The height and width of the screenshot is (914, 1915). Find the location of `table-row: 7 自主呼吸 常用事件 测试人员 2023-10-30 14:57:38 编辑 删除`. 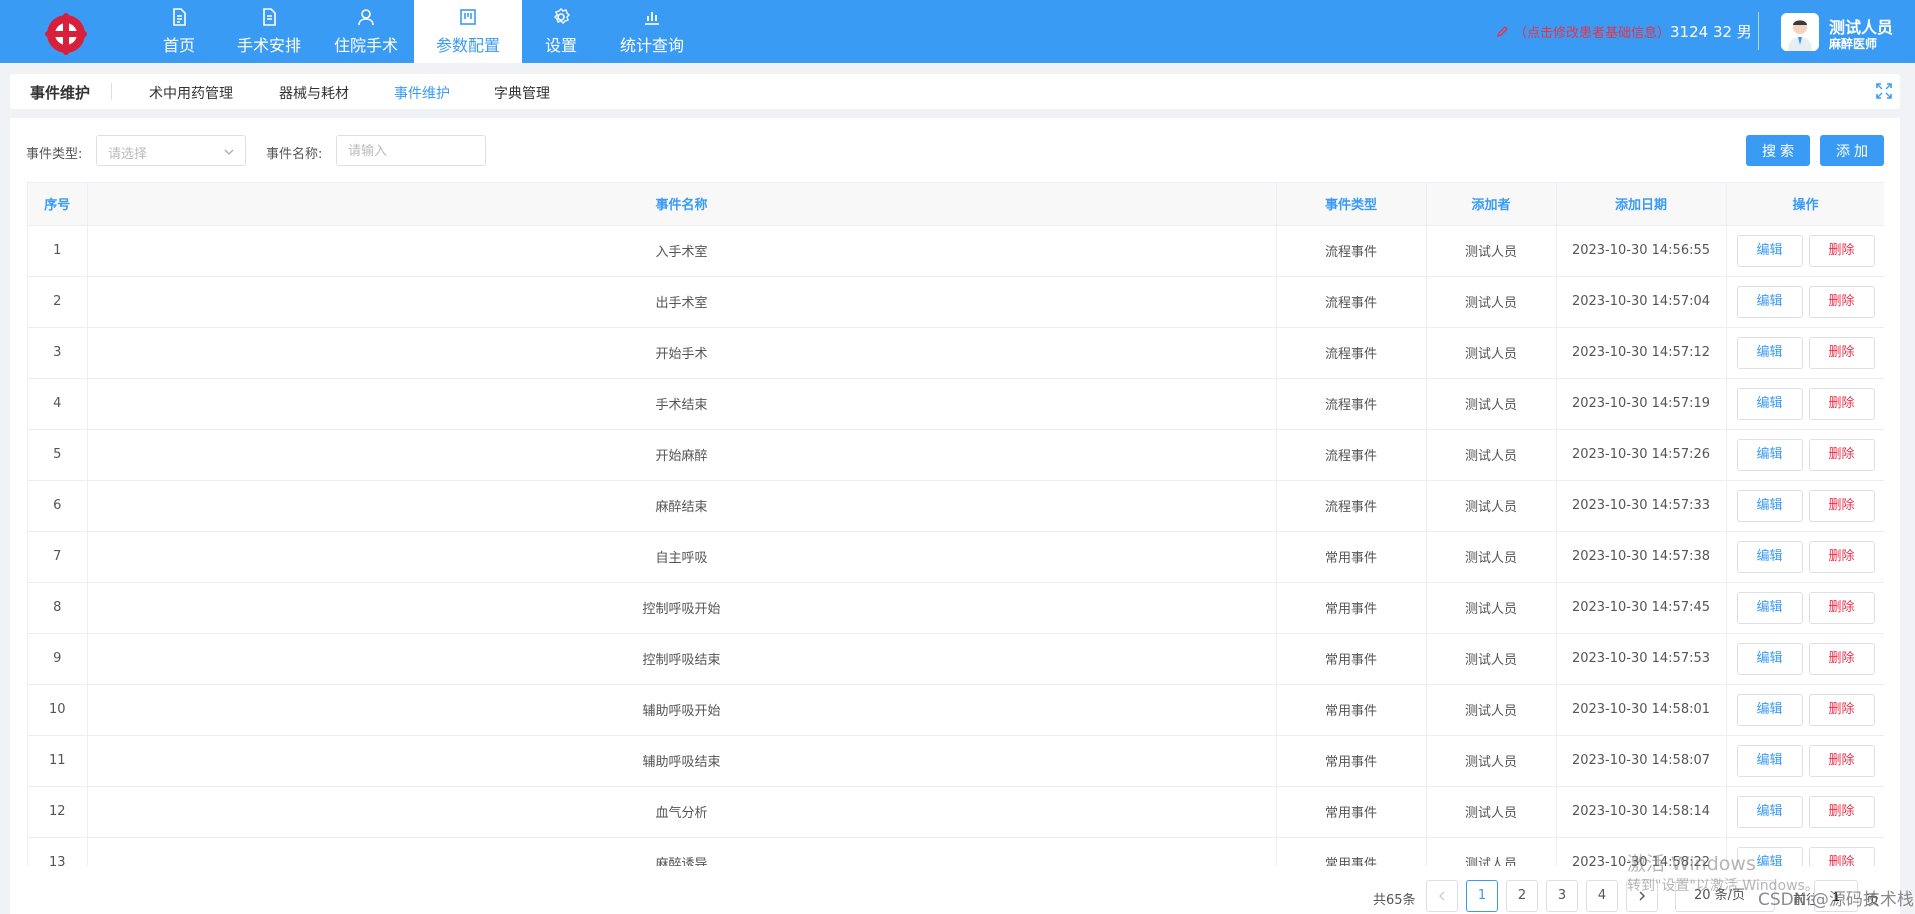

table-row: 7 自主呼吸 常用事件 测试人员 2023-10-30 14:57:38 编辑 删除 is located at coordinates (956, 557).